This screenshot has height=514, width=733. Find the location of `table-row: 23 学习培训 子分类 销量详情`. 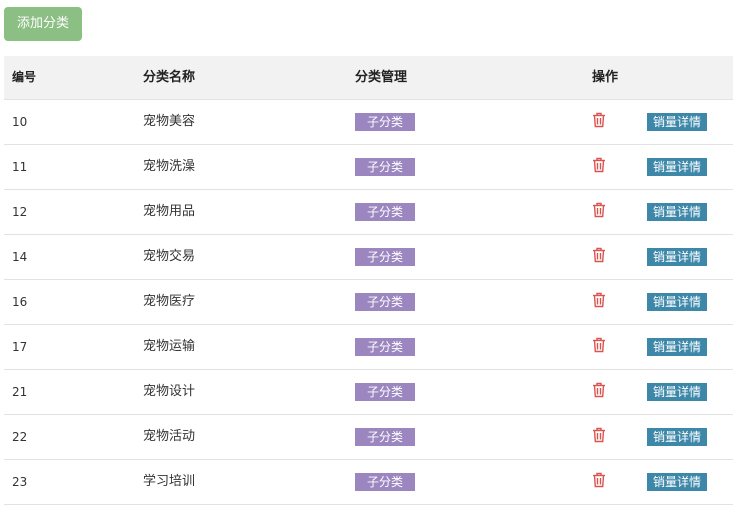

table-row: 23 学习培训 子分类 销量详情 is located at coordinates (368, 482).